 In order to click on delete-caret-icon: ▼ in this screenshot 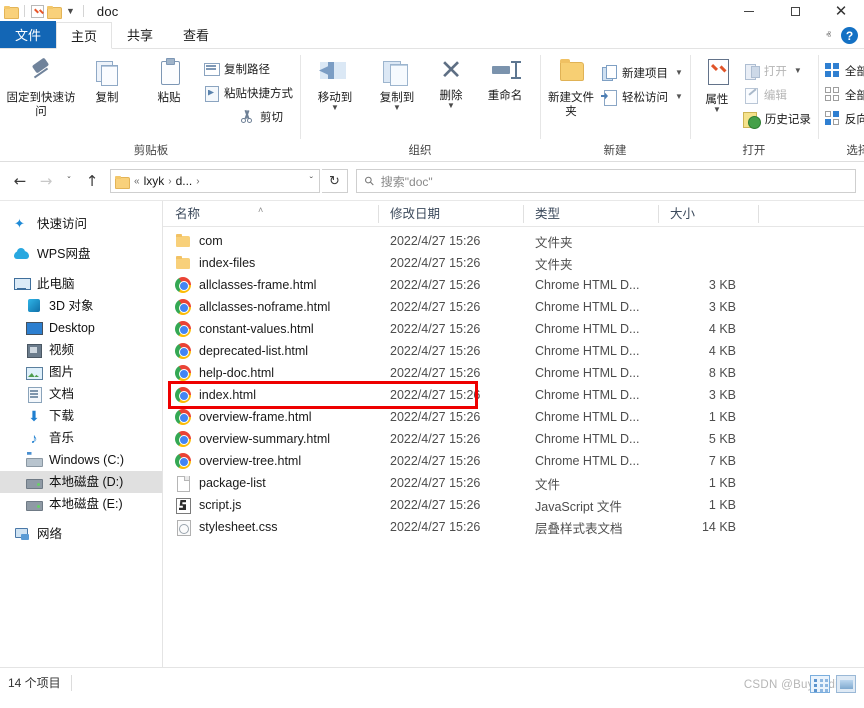, I will do `click(451, 106)`.